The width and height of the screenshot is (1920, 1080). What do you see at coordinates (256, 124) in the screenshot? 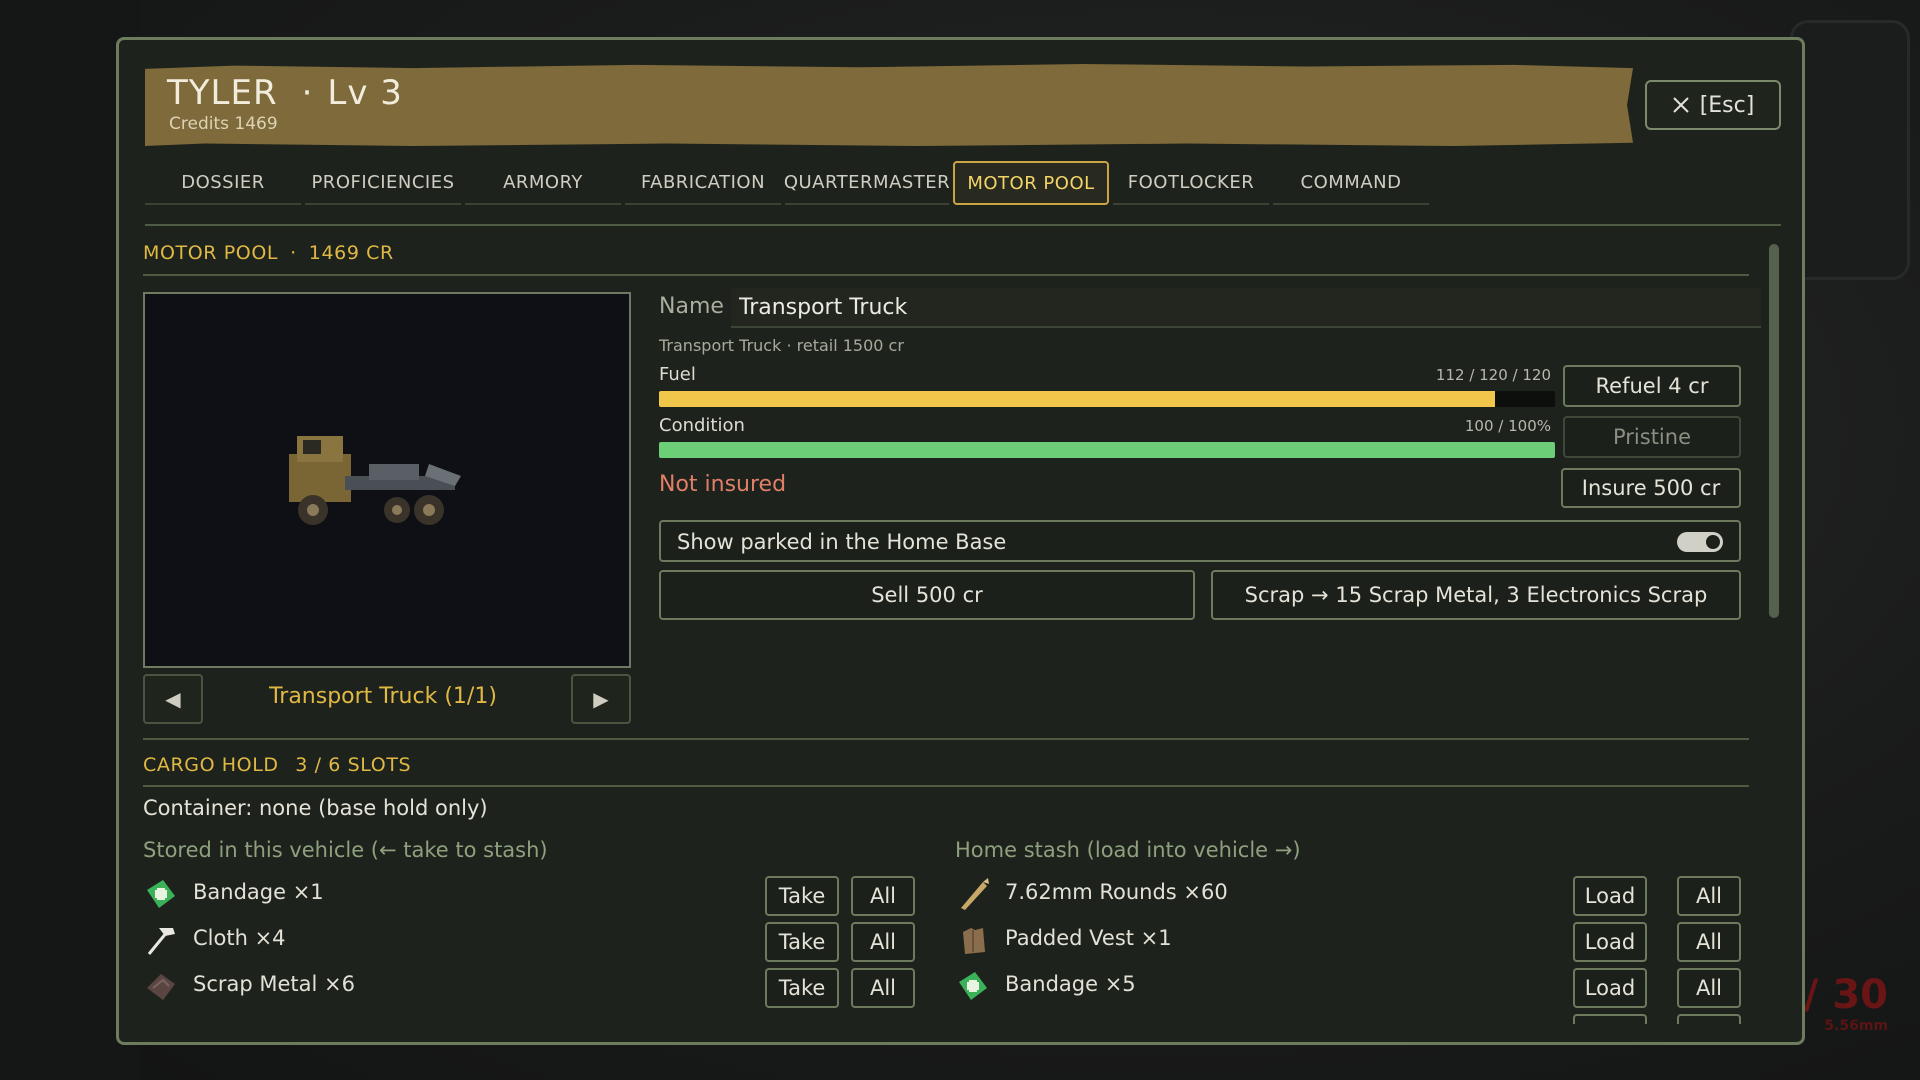
I see `credits-value: 1469` at bounding box center [256, 124].